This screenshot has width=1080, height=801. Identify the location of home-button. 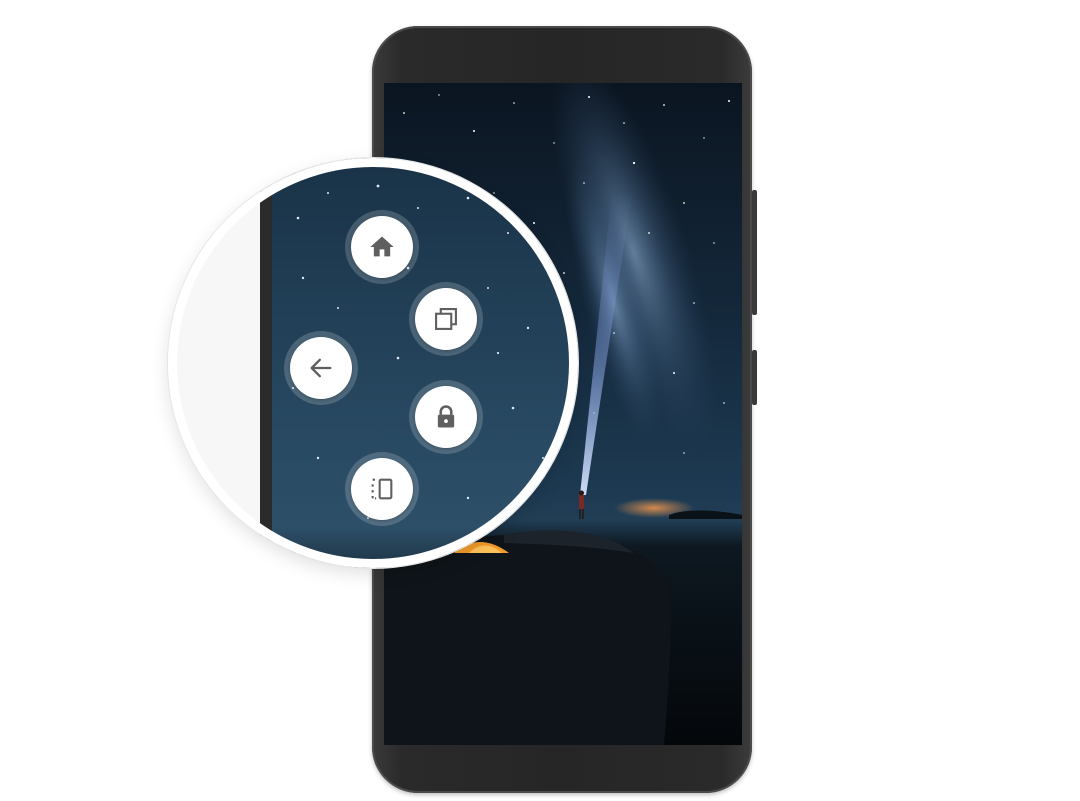
(382, 247).